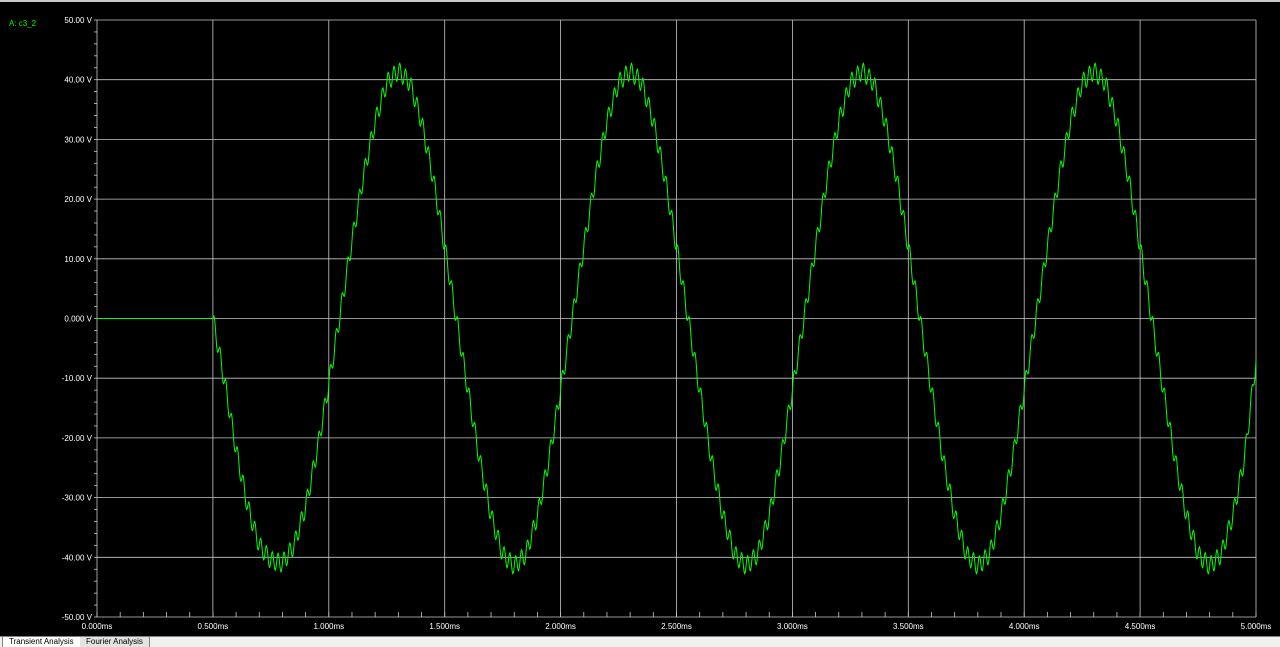 The width and height of the screenshot is (1280, 647). Describe the element at coordinates (41, 642) in the screenshot. I see `tab-transient-analysis: Transient Analysis` at that location.